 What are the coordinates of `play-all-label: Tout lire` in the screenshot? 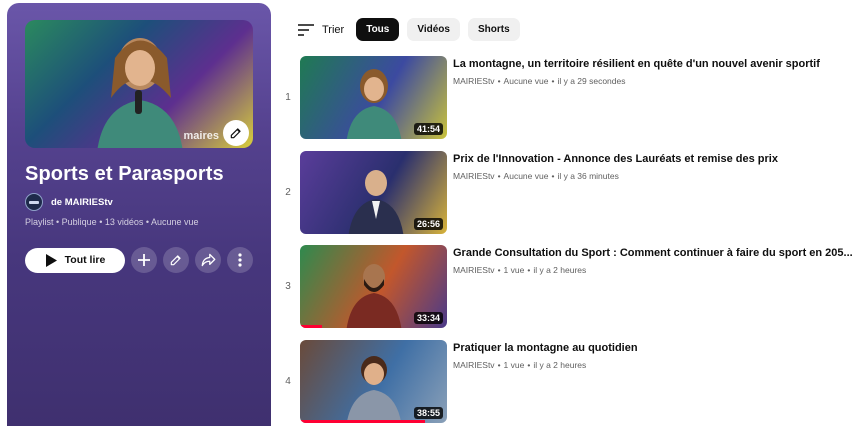 It's located at (85, 260).